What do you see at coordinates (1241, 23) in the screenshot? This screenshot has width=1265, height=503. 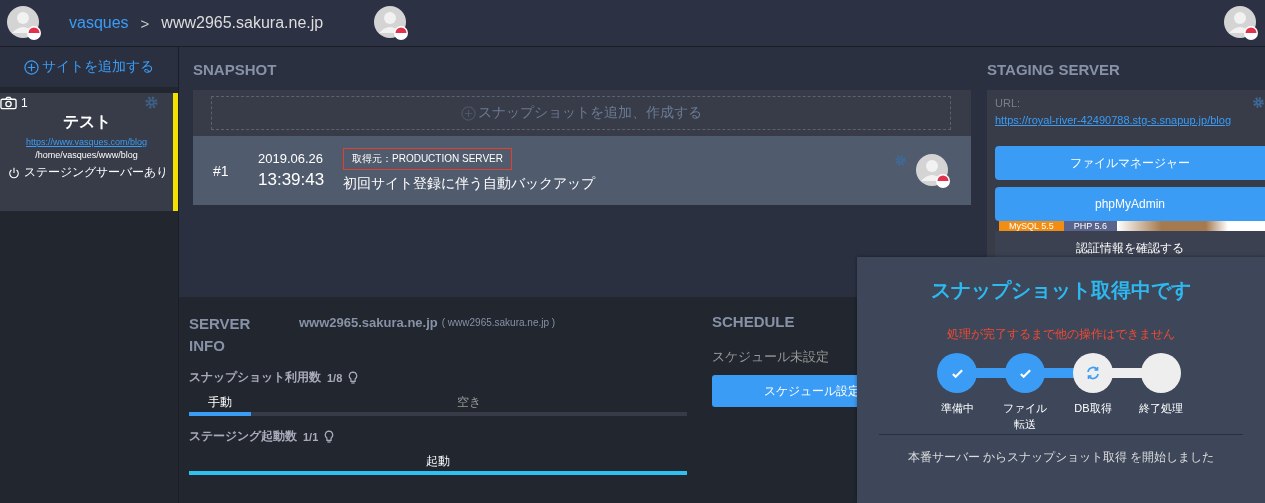 I see `profile-avatar-icon` at bounding box center [1241, 23].